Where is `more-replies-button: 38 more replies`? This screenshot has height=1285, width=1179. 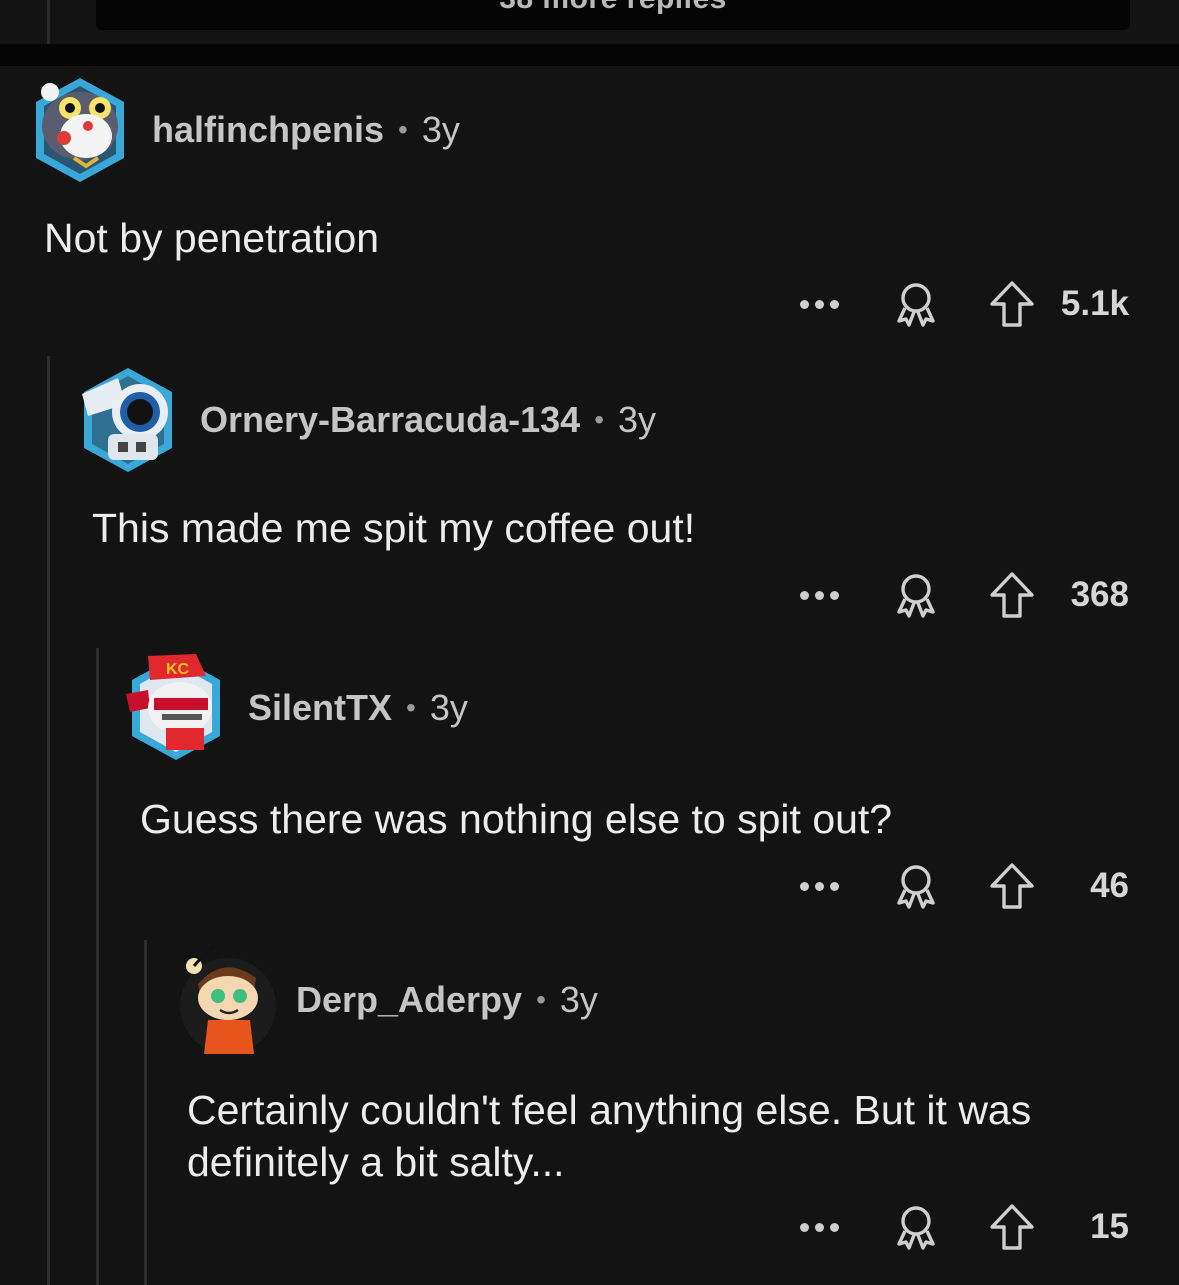 more-replies-button: 38 more replies is located at coordinates (613, 15).